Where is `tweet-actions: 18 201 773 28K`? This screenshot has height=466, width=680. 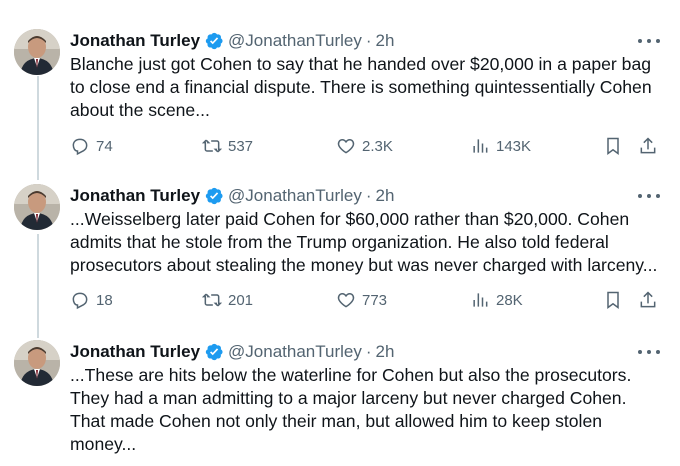 tweet-actions: 18 201 773 28K is located at coordinates (365, 302).